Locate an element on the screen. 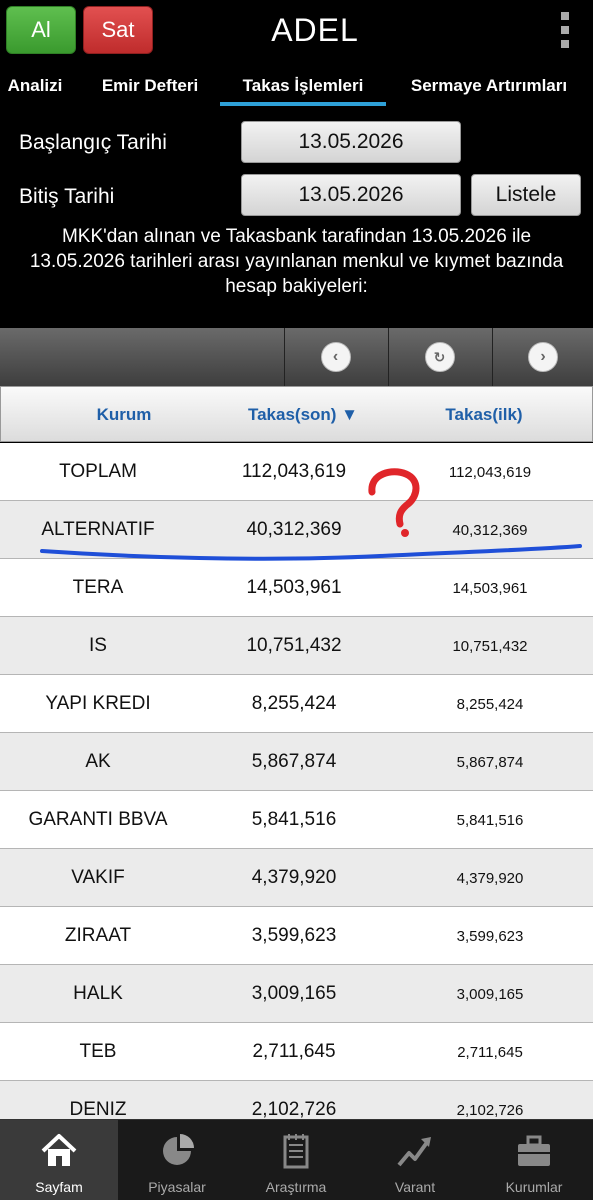 This screenshot has height=1200, width=593. nav-piyasalar: Piyasalar is located at coordinates (177, 1160).